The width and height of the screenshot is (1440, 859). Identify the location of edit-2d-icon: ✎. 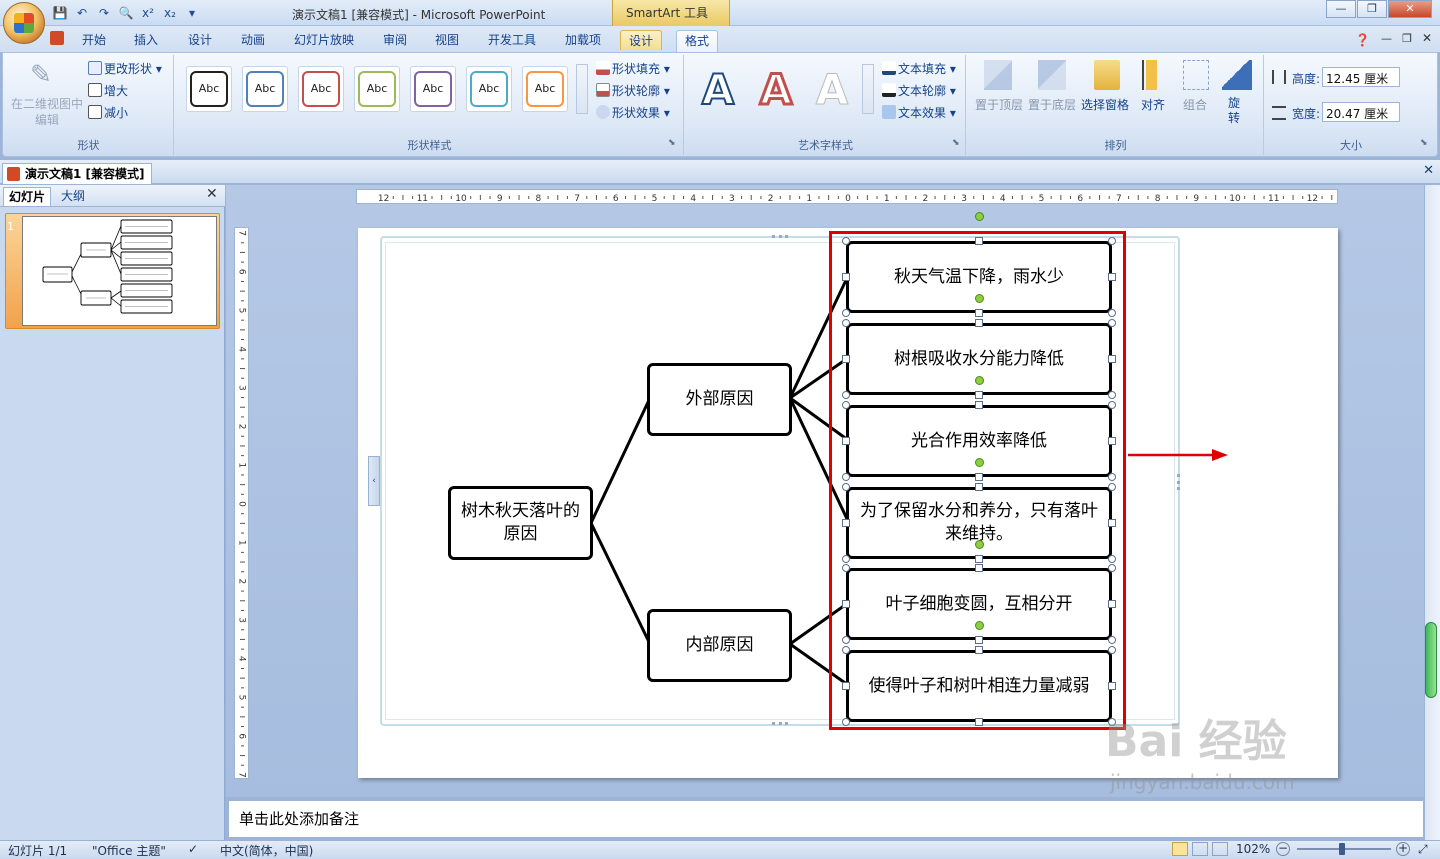
(41, 75).